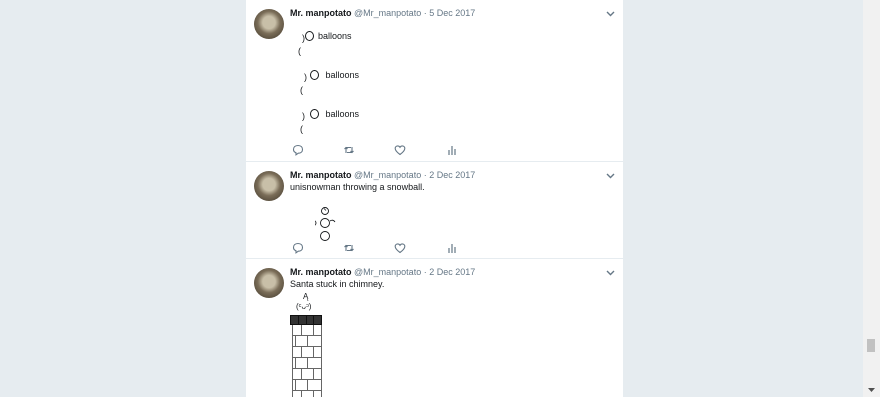 Image resolution: width=880 pixels, height=397 pixels. I want to click on tweet-text-line: (ᶜᴗᵓ), so click(304, 306).